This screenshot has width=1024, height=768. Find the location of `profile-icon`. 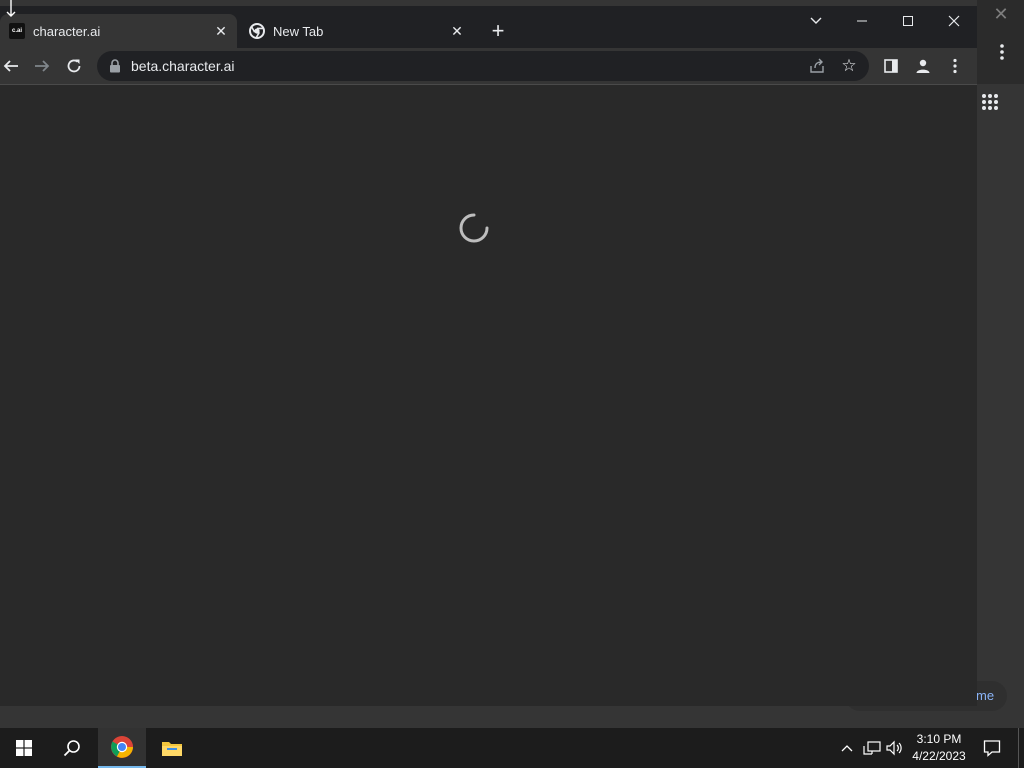

profile-icon is located at coordinates (923, 66).